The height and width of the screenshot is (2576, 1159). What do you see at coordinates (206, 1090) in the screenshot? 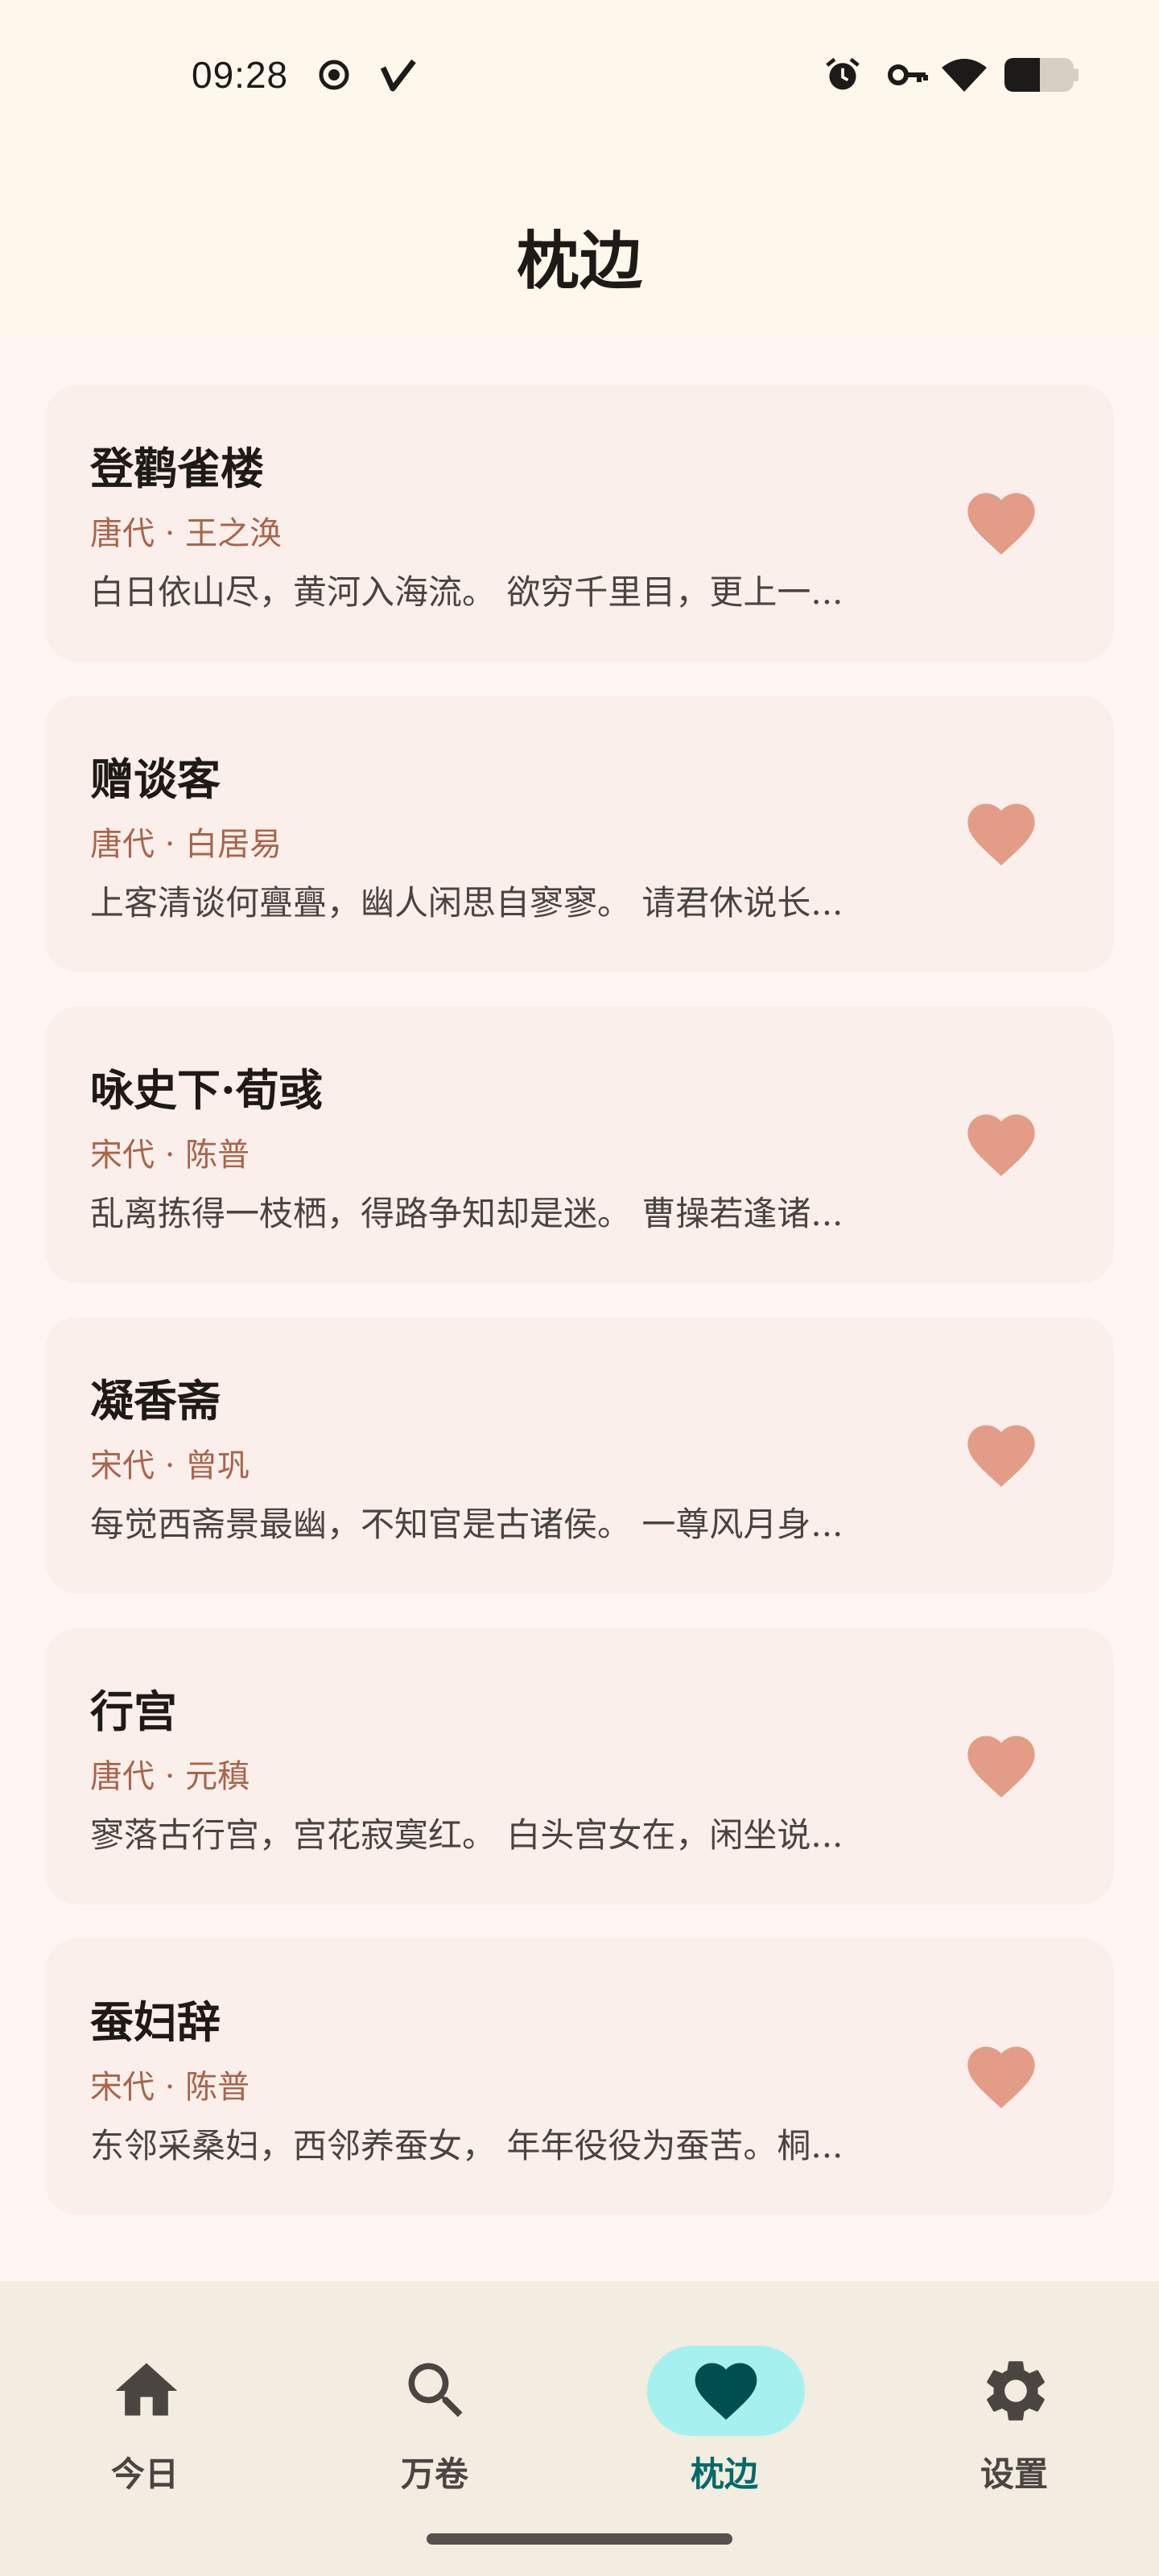
I see `poem-title: 咏史下·荀彧` at bounding box center [206, 1090].